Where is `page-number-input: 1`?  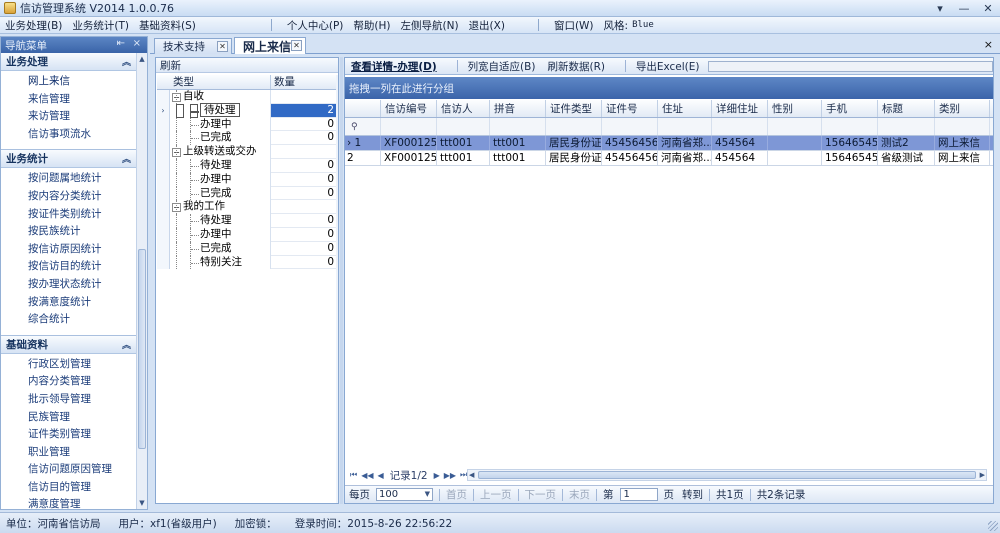 page-number-input: 1 is located at coordinates (638, 494).